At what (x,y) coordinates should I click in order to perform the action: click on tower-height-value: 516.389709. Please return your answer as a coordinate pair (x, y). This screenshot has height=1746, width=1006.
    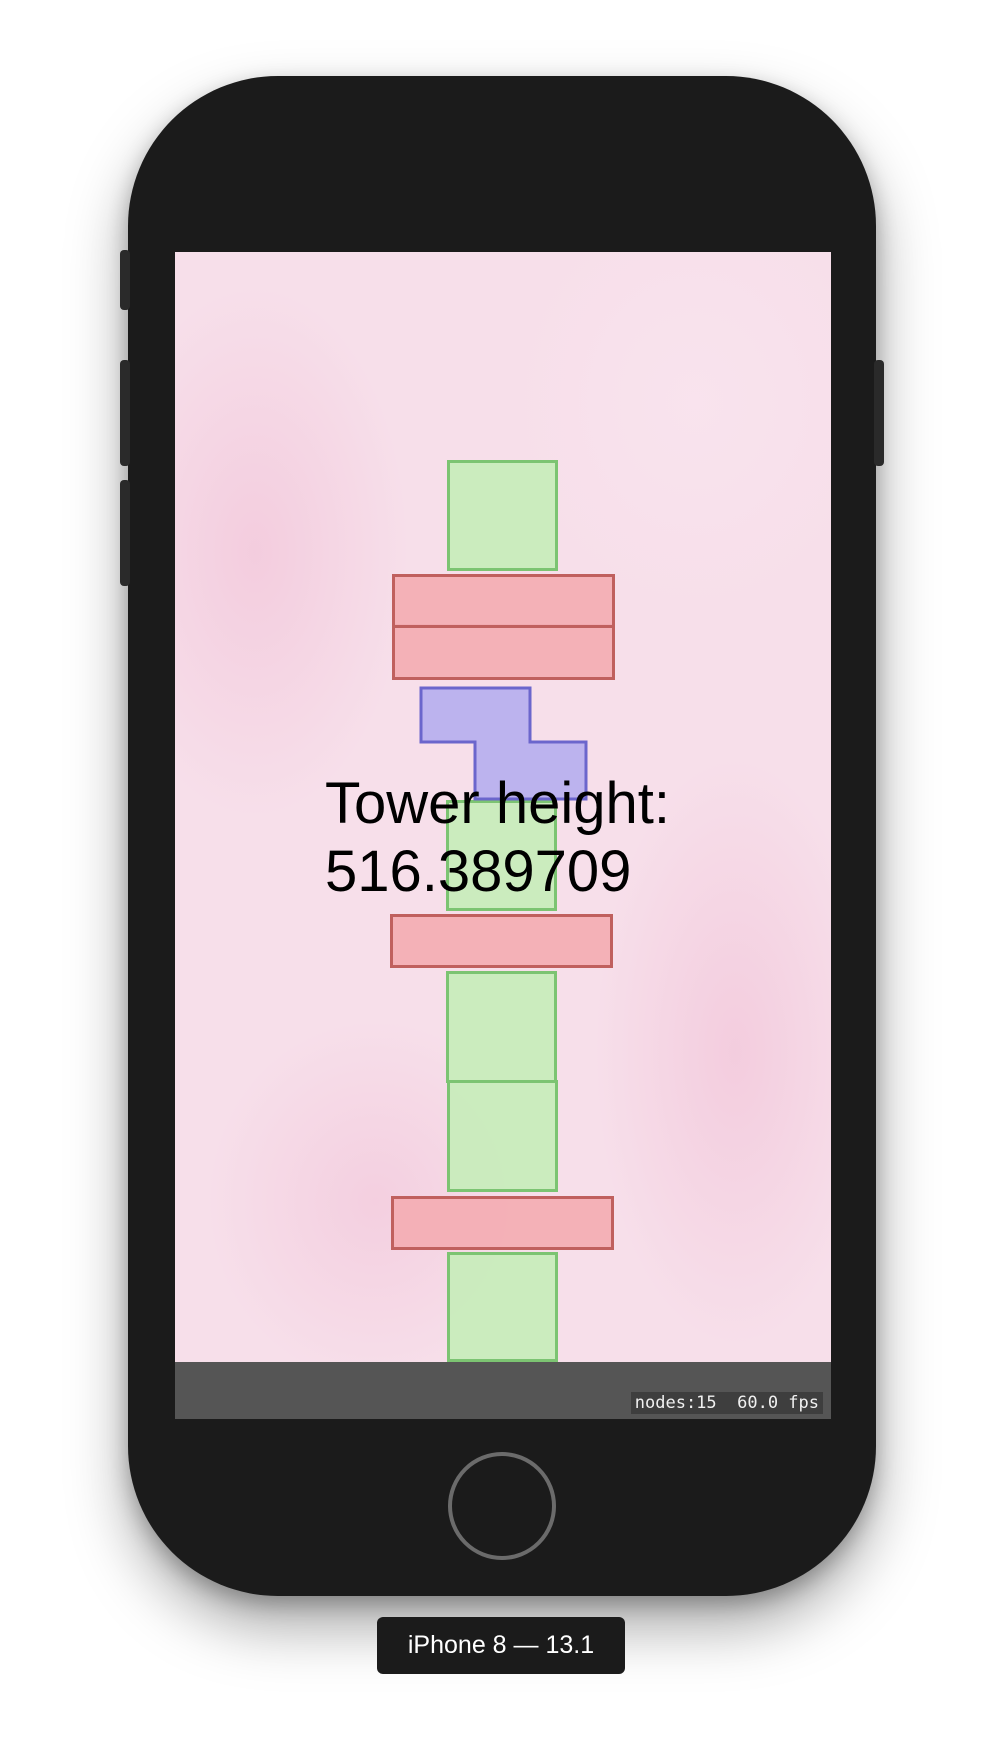
    Looking at the image, I should click on (478, 871).